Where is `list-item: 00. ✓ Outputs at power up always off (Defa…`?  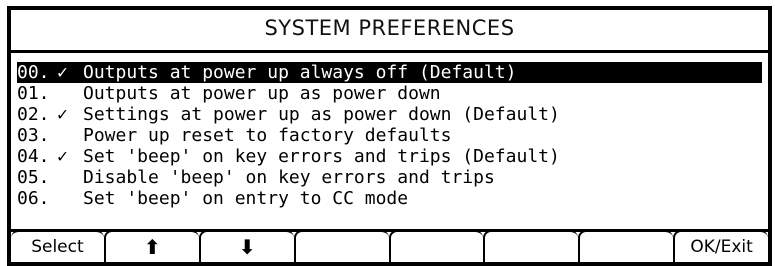
list-item: 00. ✓ Outputs at power up always off (Defa… is located at coordinates (389, 72).